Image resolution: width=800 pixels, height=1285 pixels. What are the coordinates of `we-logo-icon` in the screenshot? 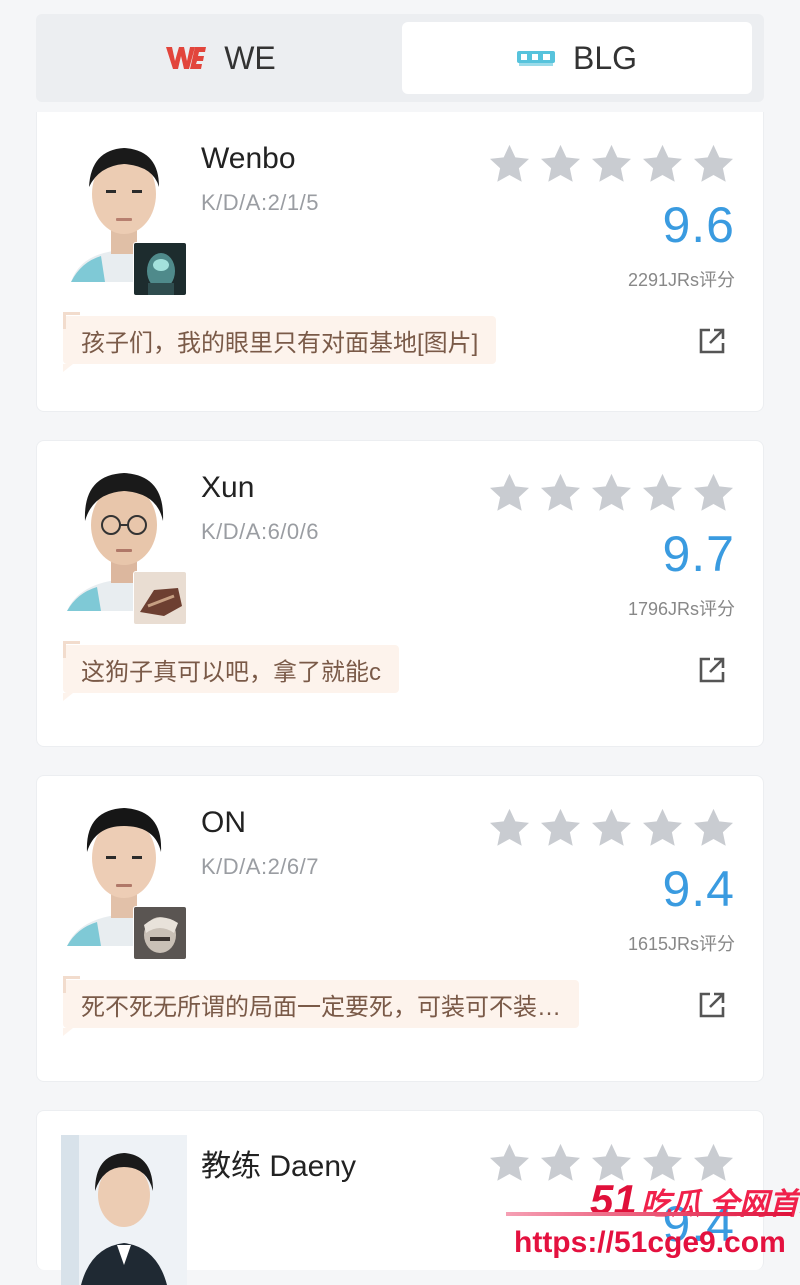 It's located at (186, 58).